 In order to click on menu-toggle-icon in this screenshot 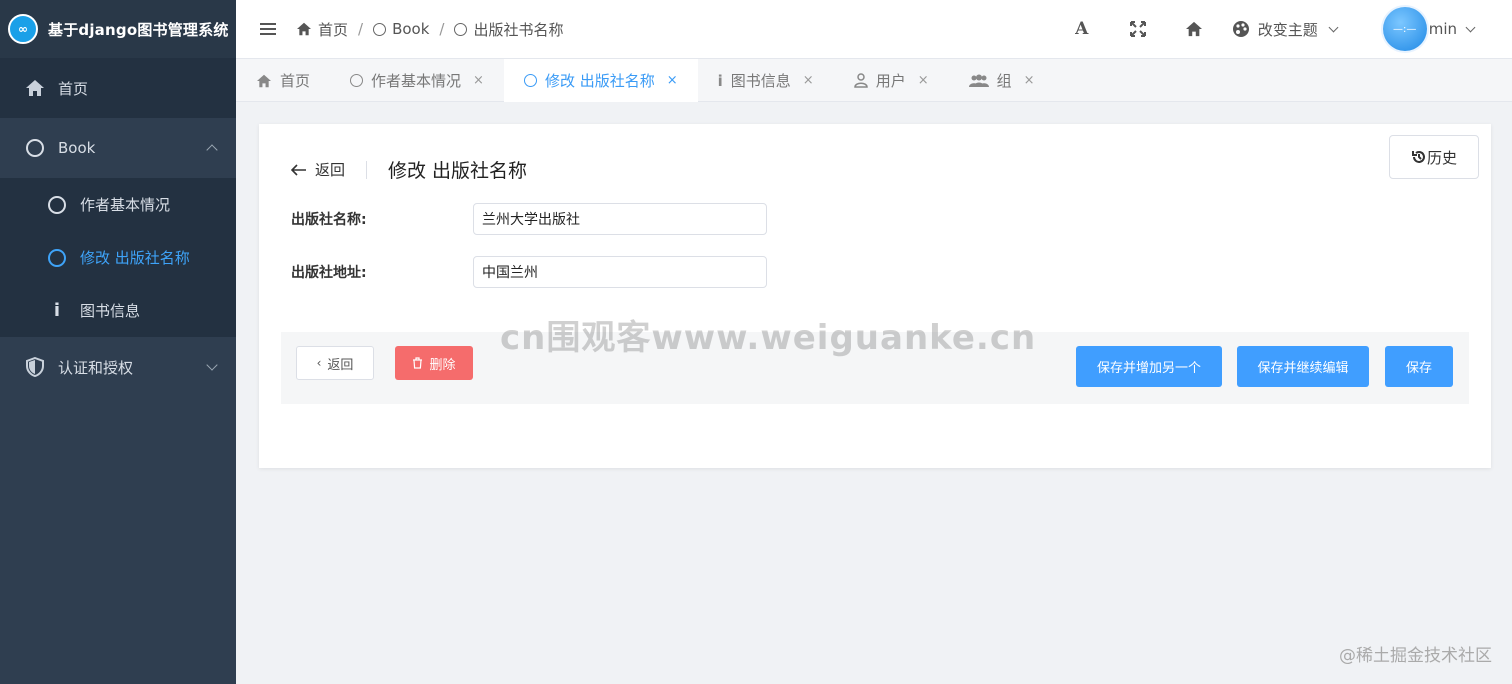, I will do `click(268, 29)`.